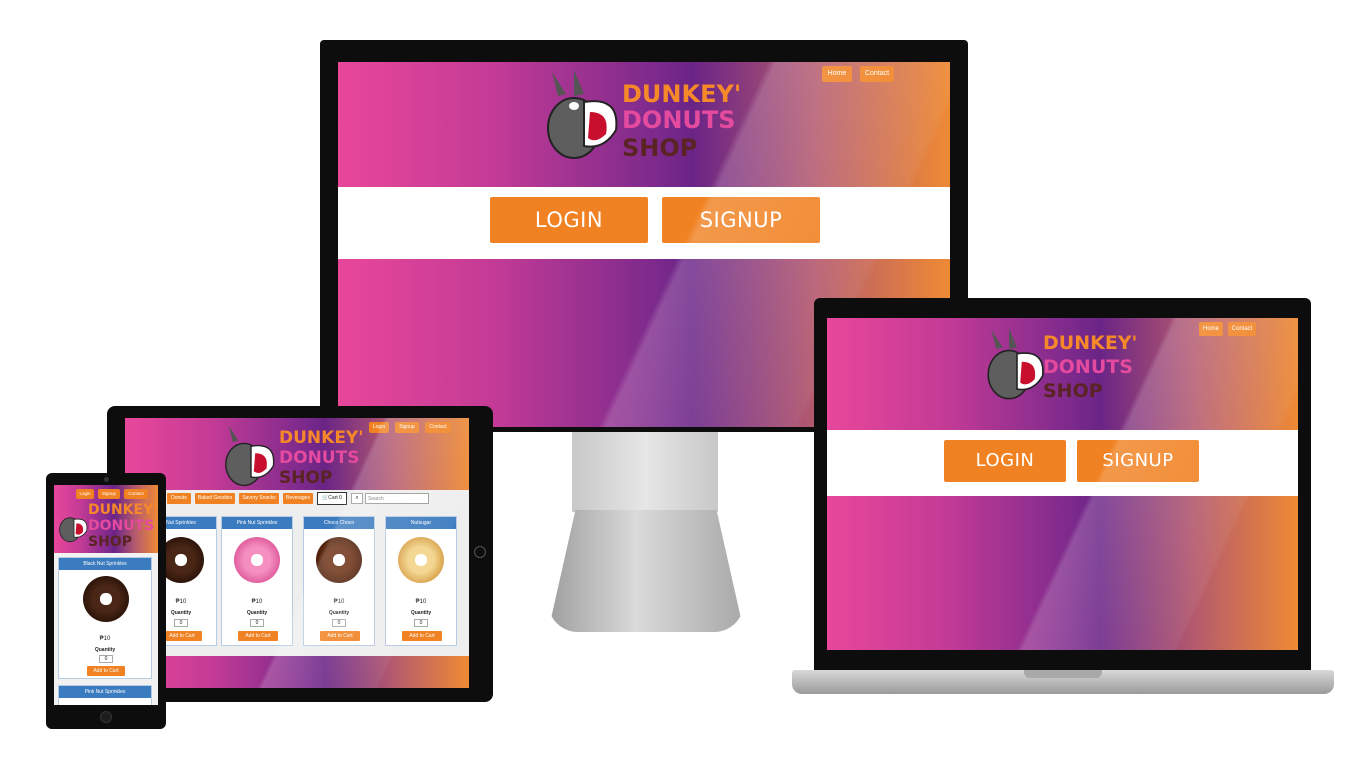 The image size is (1366, 768). I want to click on phone-camera, so click(106, 479).